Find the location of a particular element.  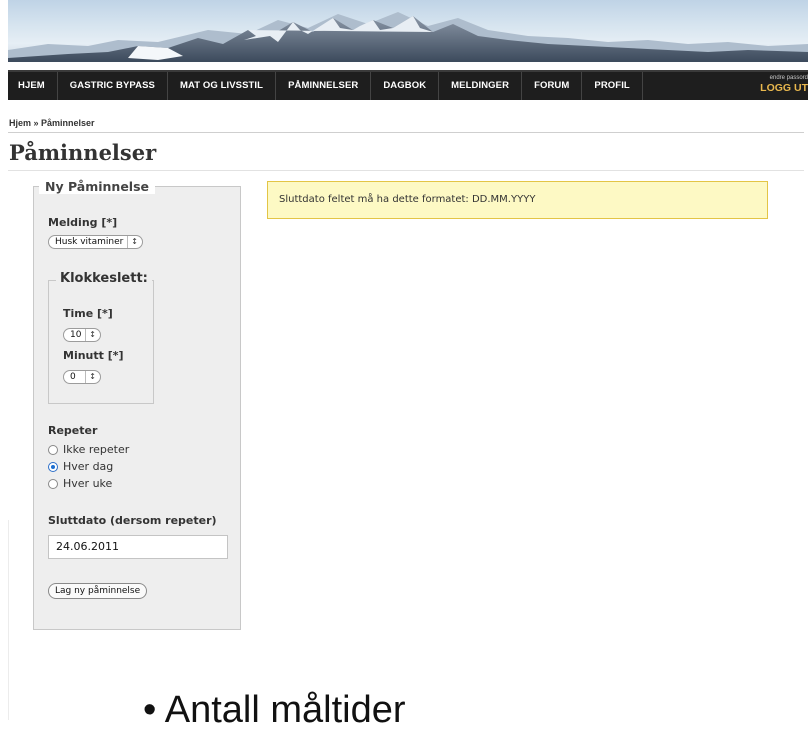

nav-item-dagbok: DAGBOK is located at coordinates (405, 86).